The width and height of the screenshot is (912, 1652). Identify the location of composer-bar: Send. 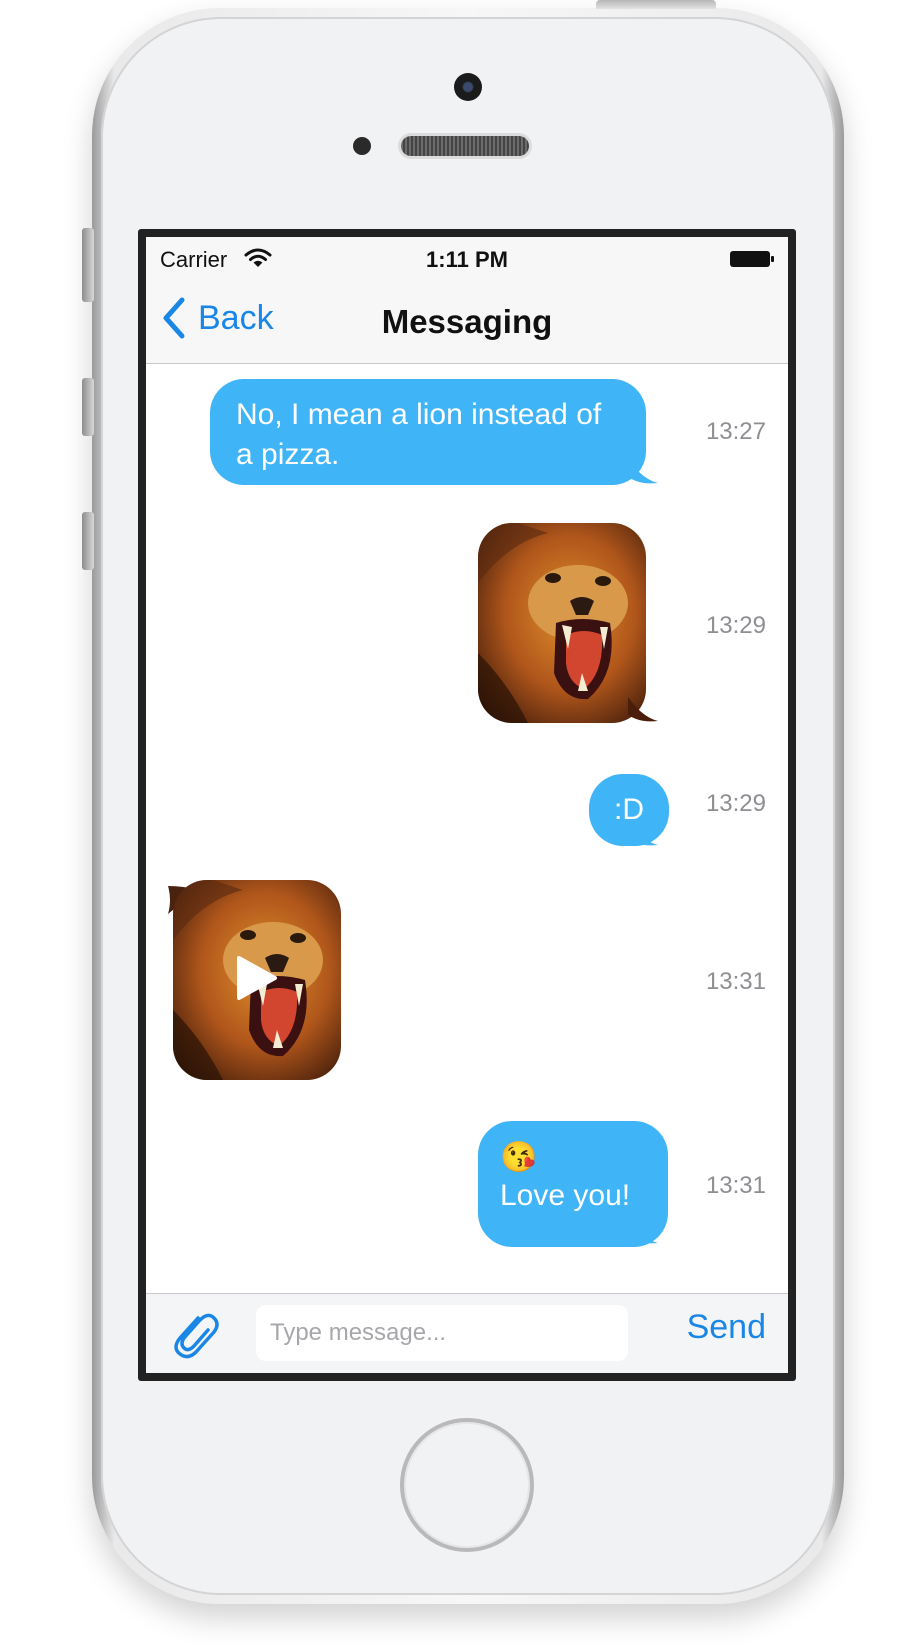
(467, 1333).